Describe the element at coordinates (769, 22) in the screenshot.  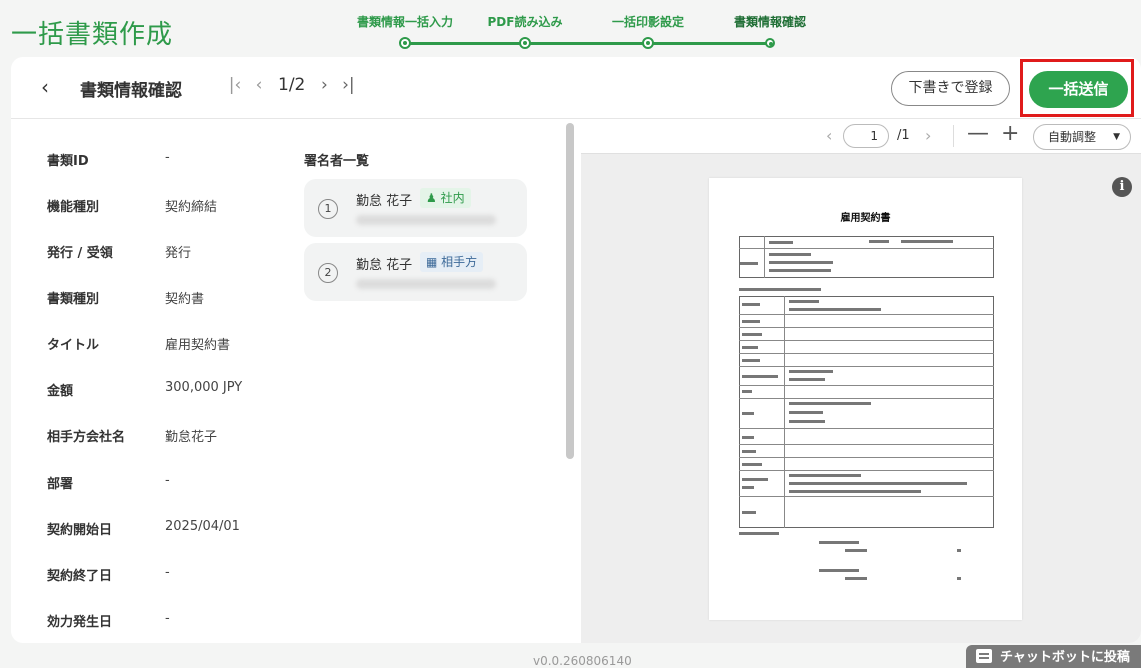
I see `step-label: 書類情報確認` at that location.